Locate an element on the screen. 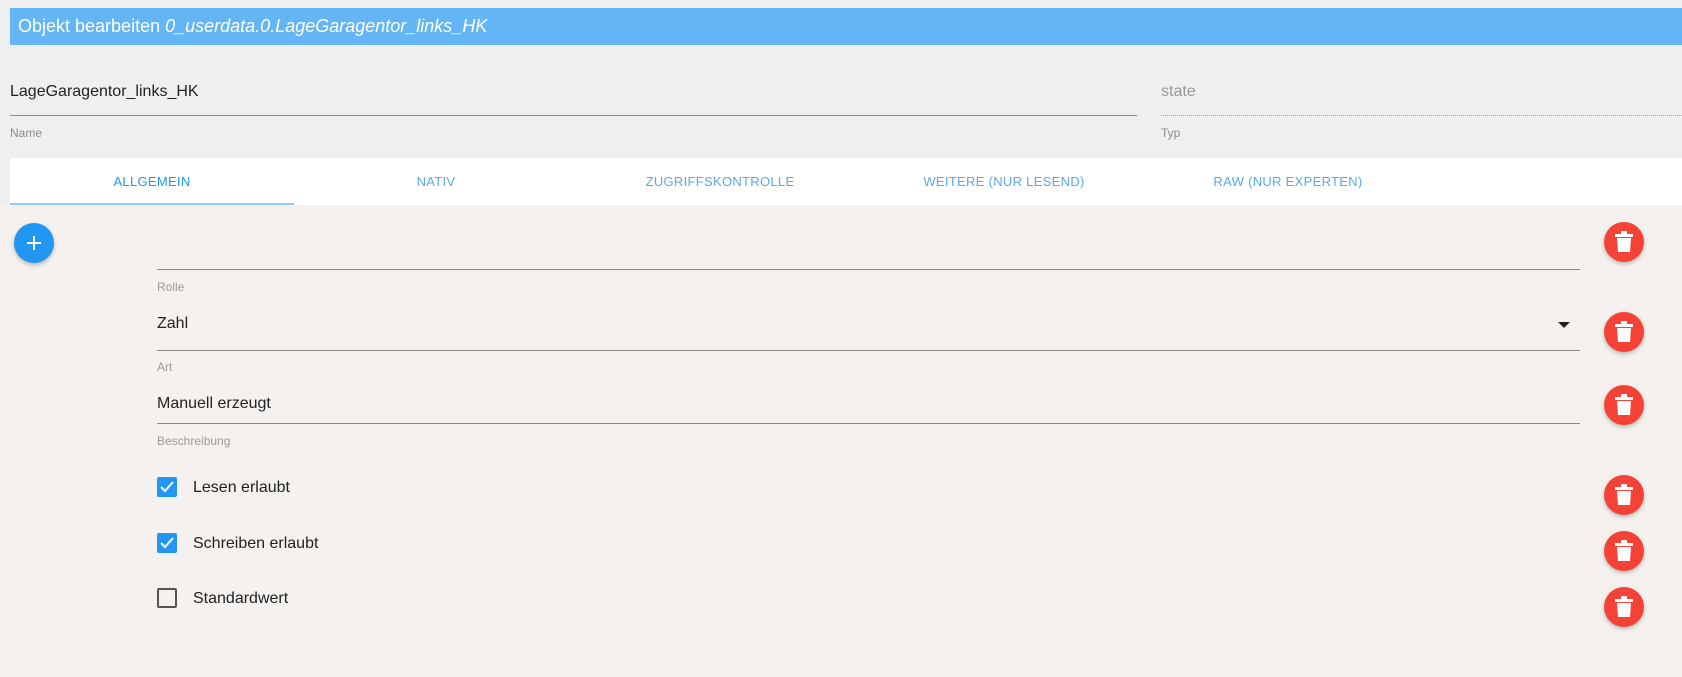  tab-allgemein: ALLGEMEIN is located at coordinates (152, 181).